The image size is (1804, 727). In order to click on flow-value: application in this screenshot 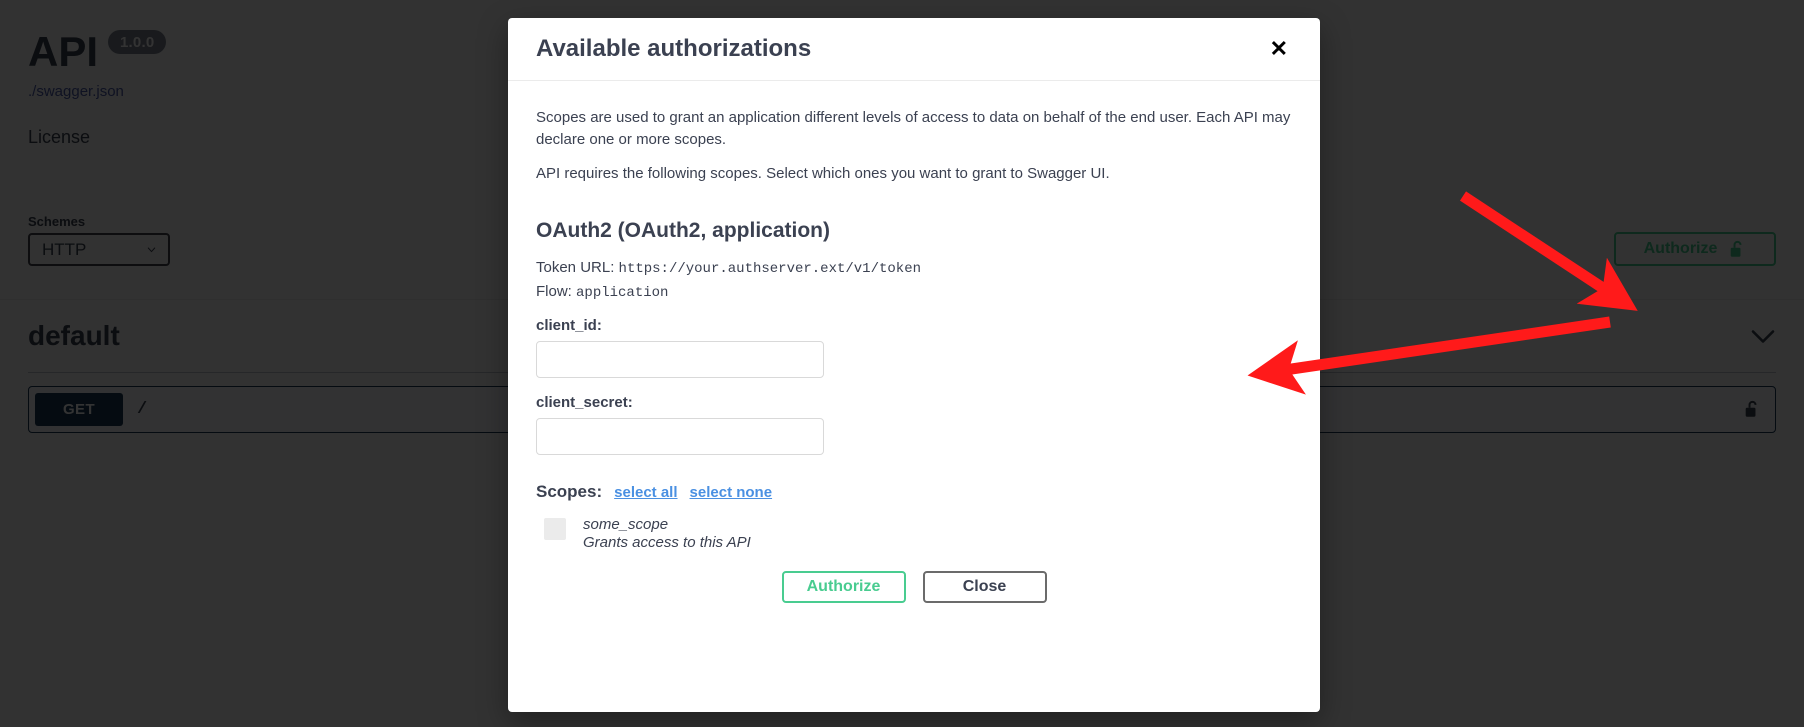, I will do `click(622, 292)`.